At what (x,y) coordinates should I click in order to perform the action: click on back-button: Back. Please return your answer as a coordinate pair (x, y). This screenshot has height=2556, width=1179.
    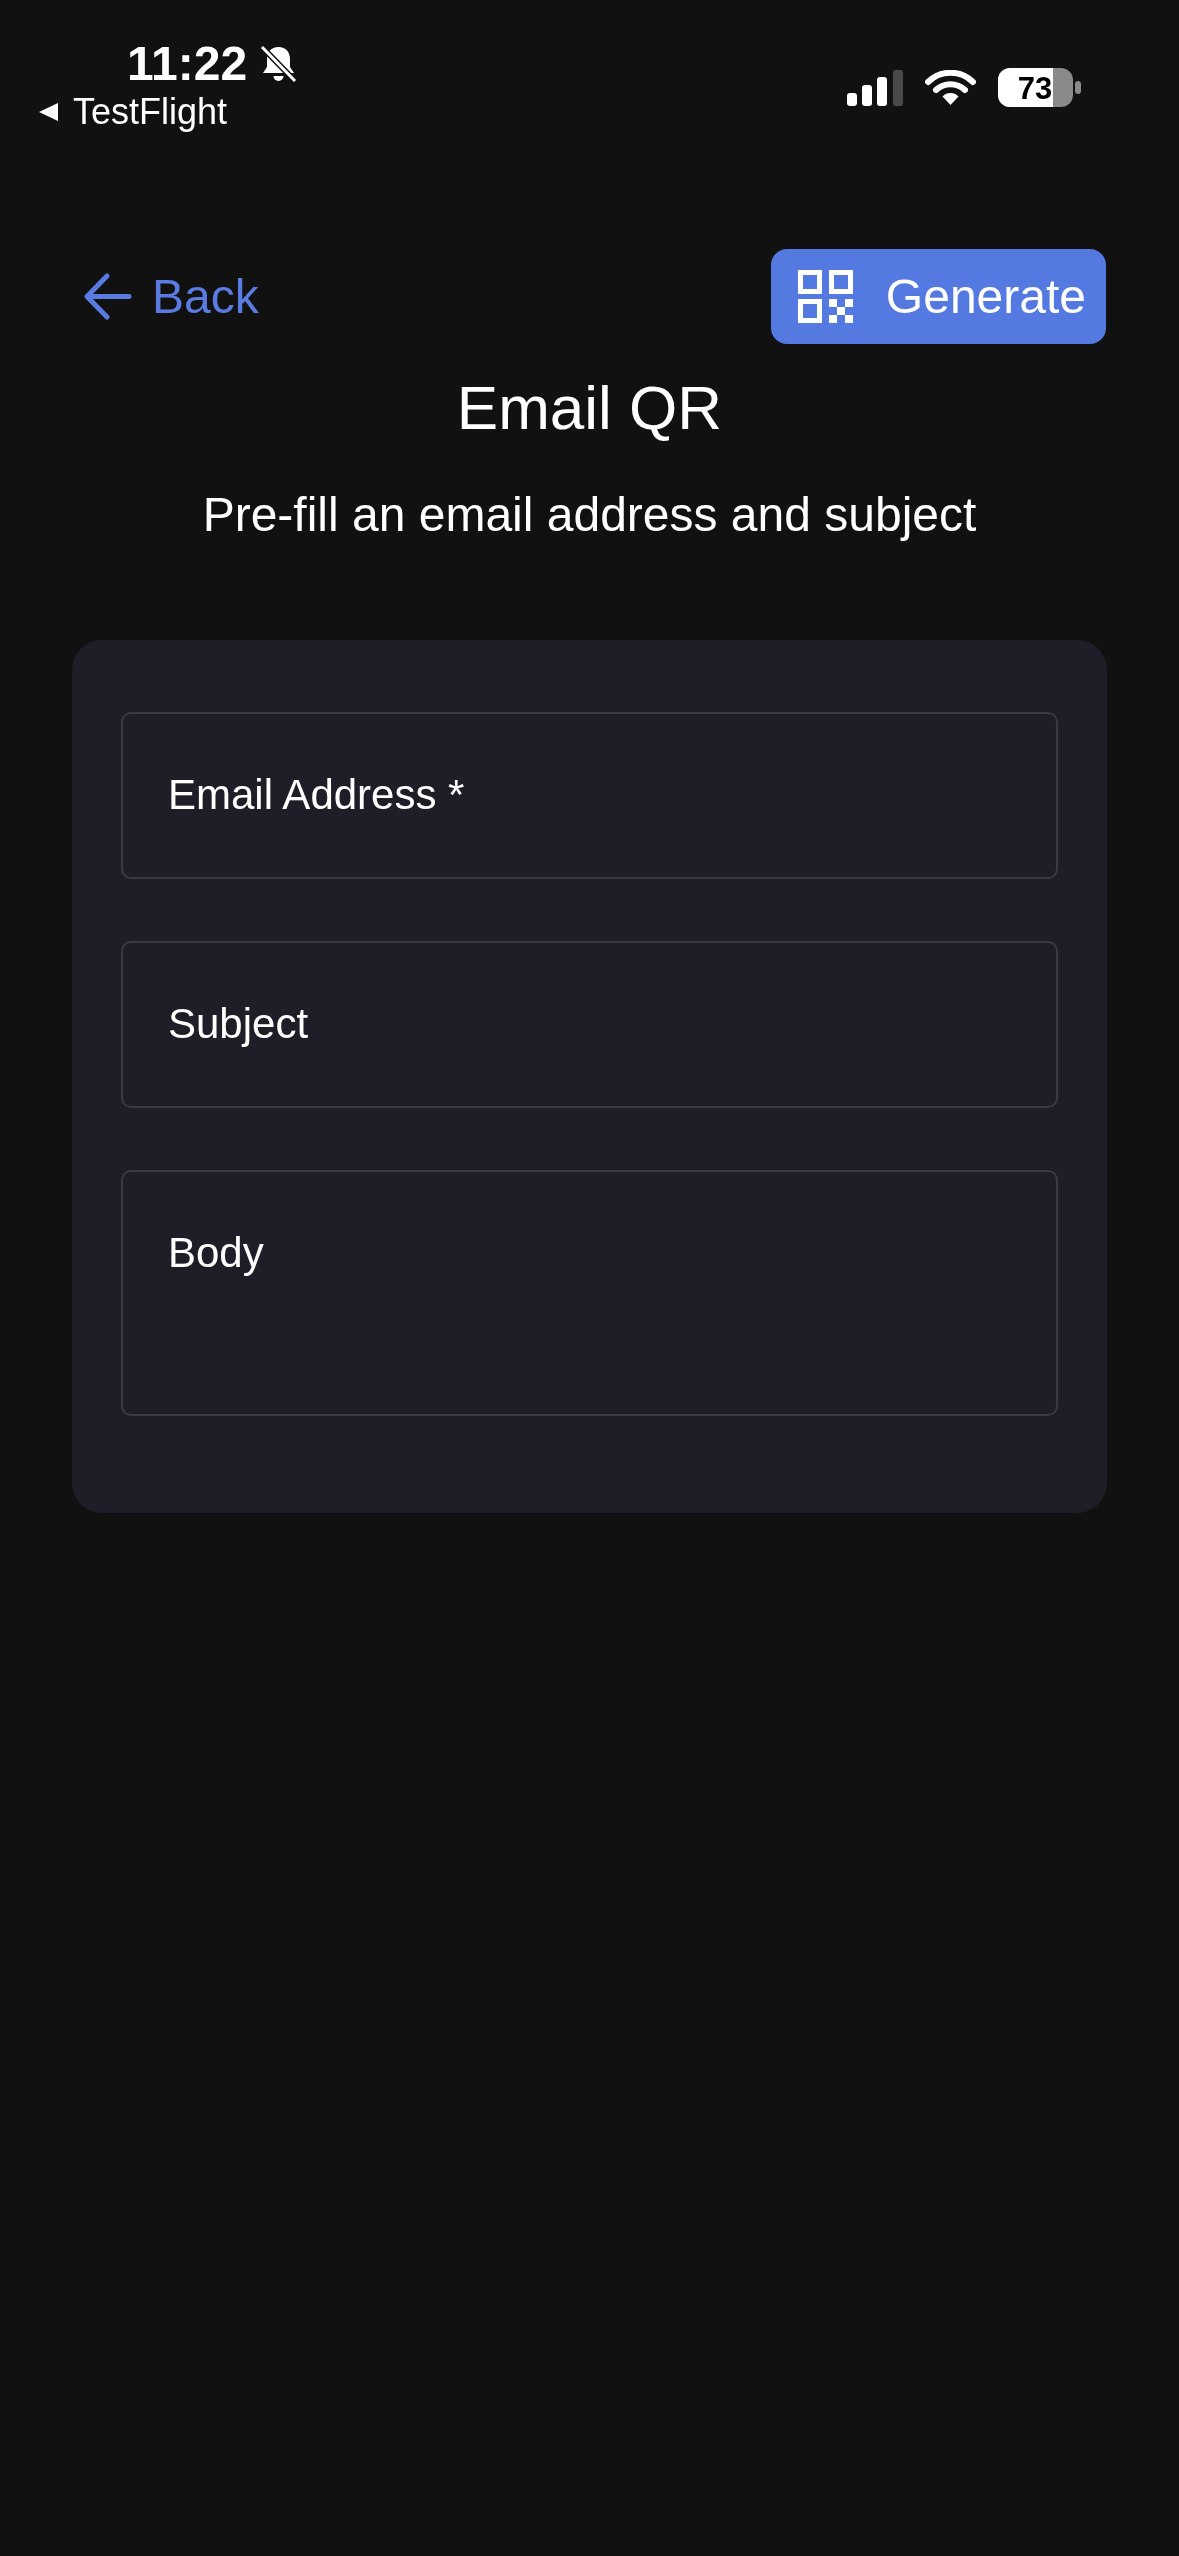
    Looking at the image, I should click on (171, 296).